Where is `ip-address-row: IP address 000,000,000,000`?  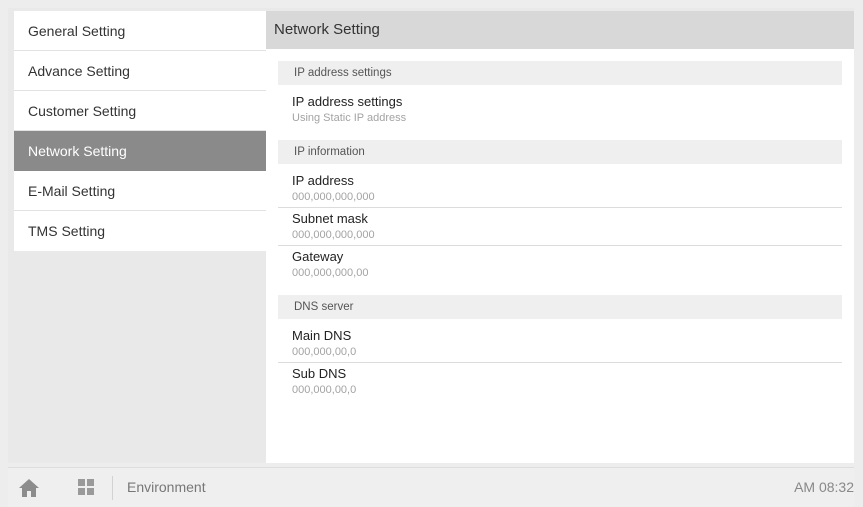 ip-address-row: IP address 000,000,000,000 is located at coordinates (560, 189).